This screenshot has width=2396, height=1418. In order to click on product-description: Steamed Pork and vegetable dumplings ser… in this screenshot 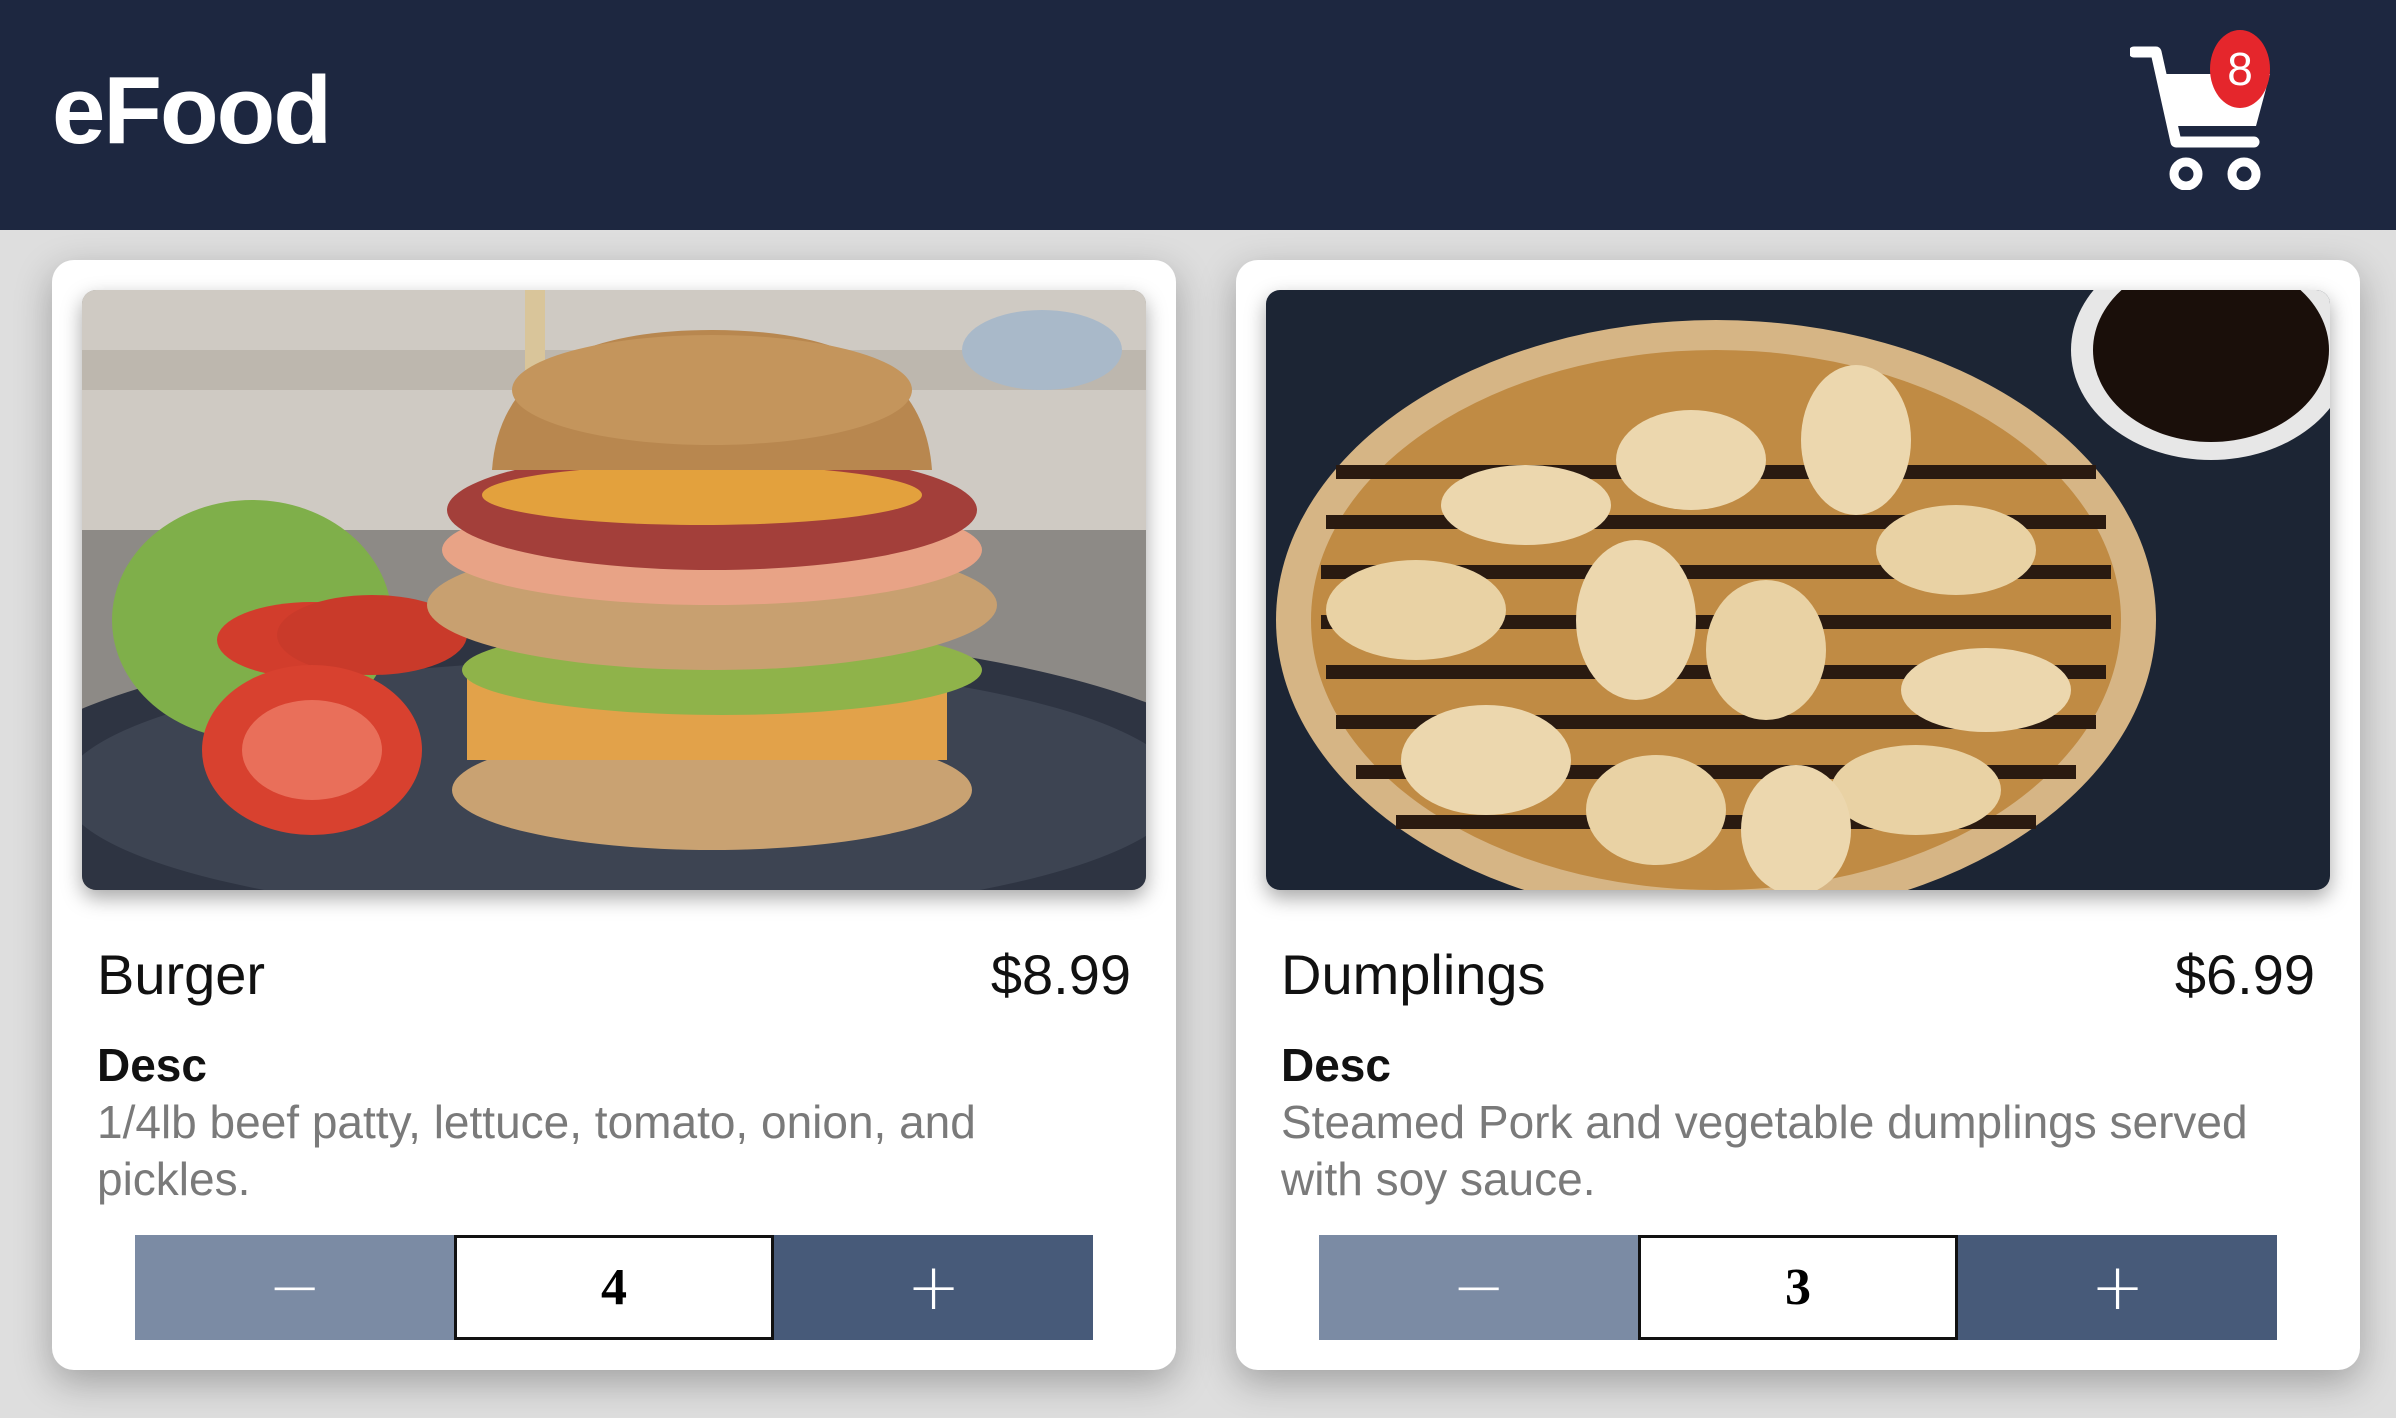, I will do `click(1764, 1150)`.